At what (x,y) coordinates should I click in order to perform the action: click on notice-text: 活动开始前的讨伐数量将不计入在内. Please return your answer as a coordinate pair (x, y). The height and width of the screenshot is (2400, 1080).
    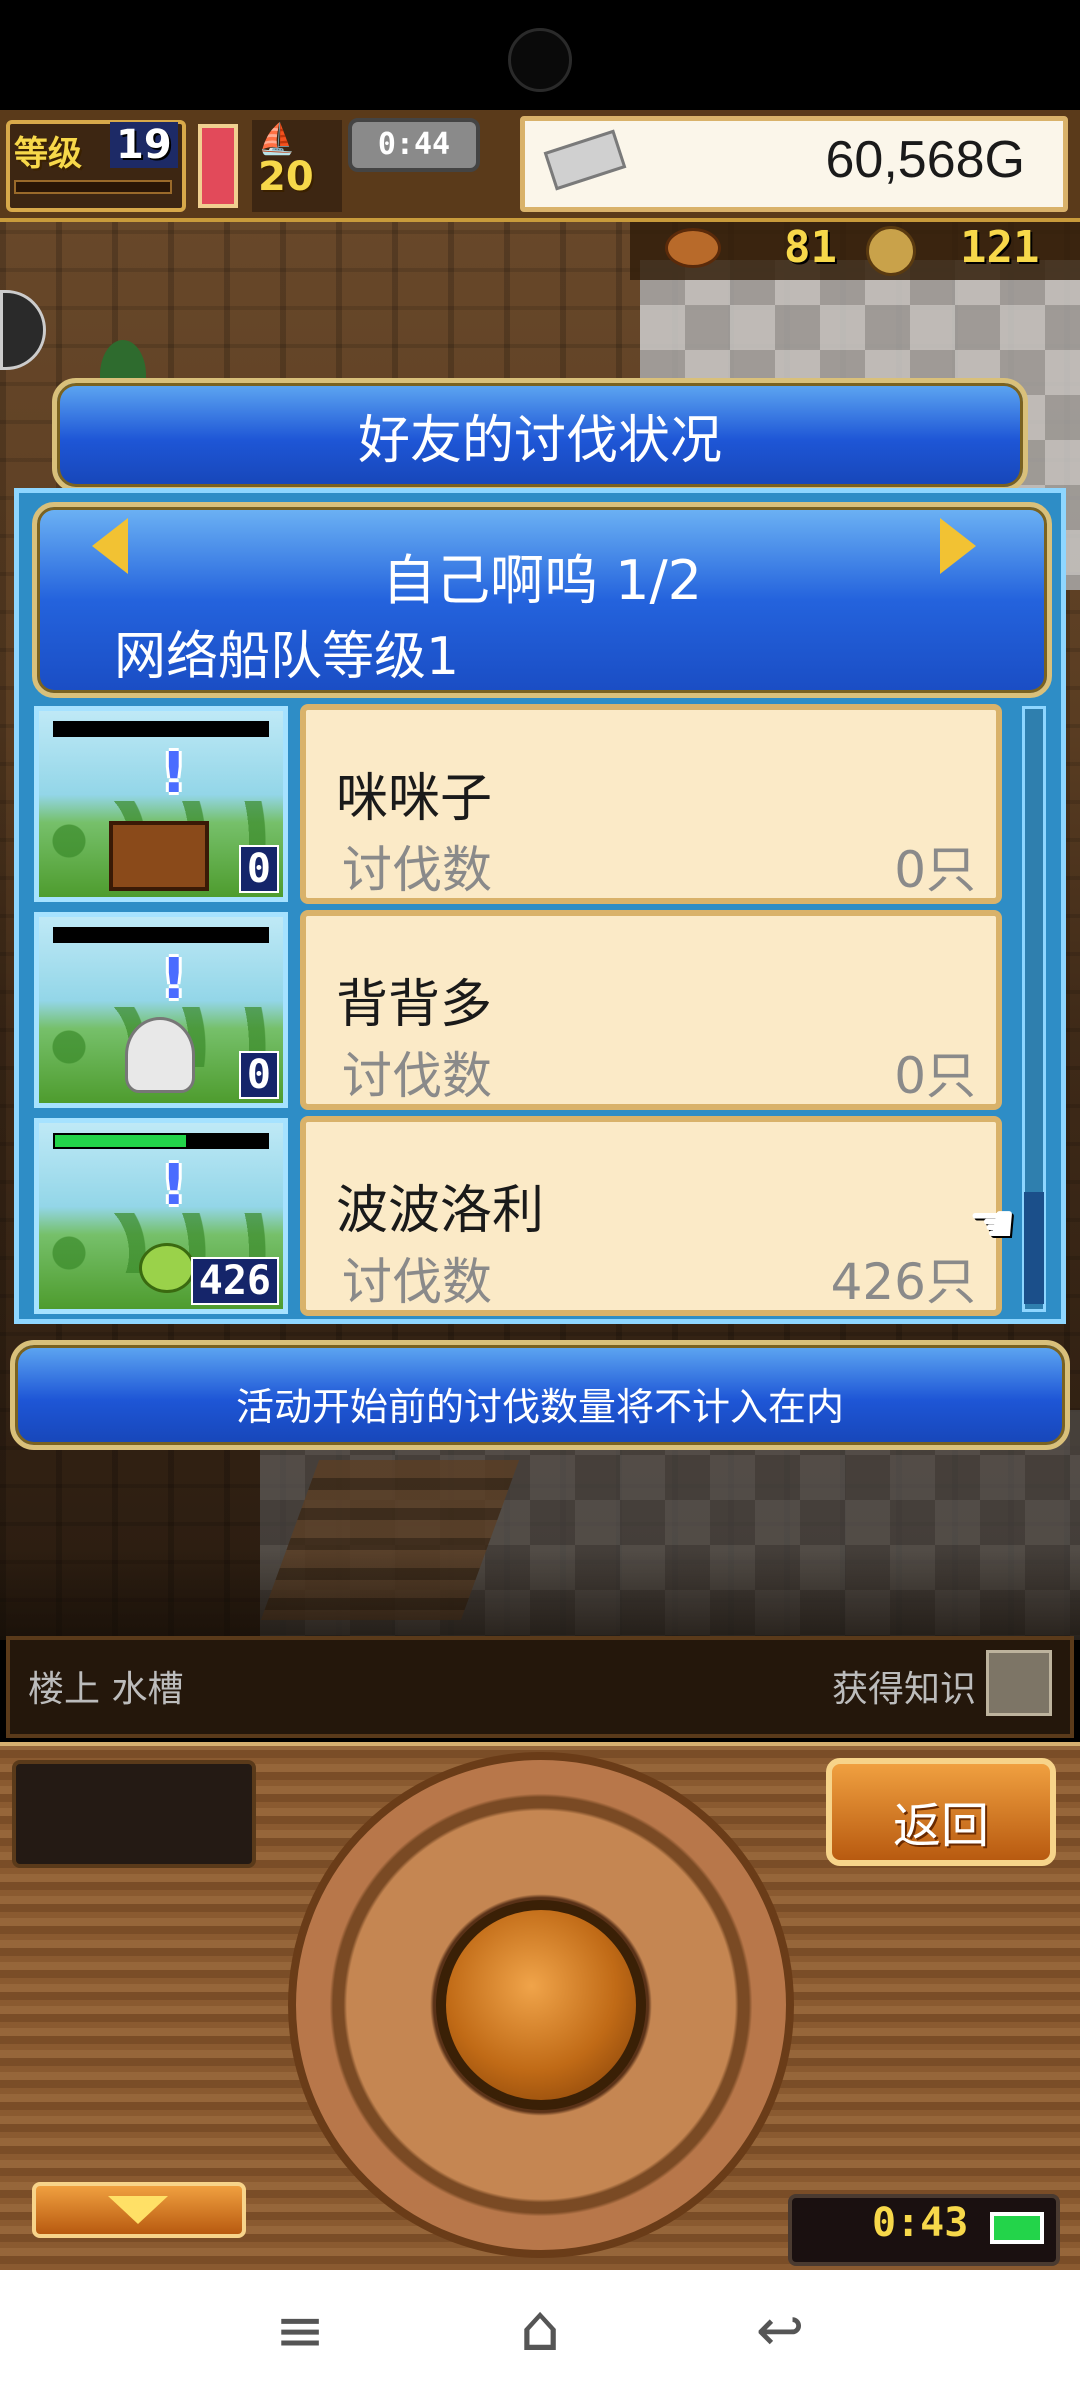
    Looking at the image, I should click on (539, 1407).